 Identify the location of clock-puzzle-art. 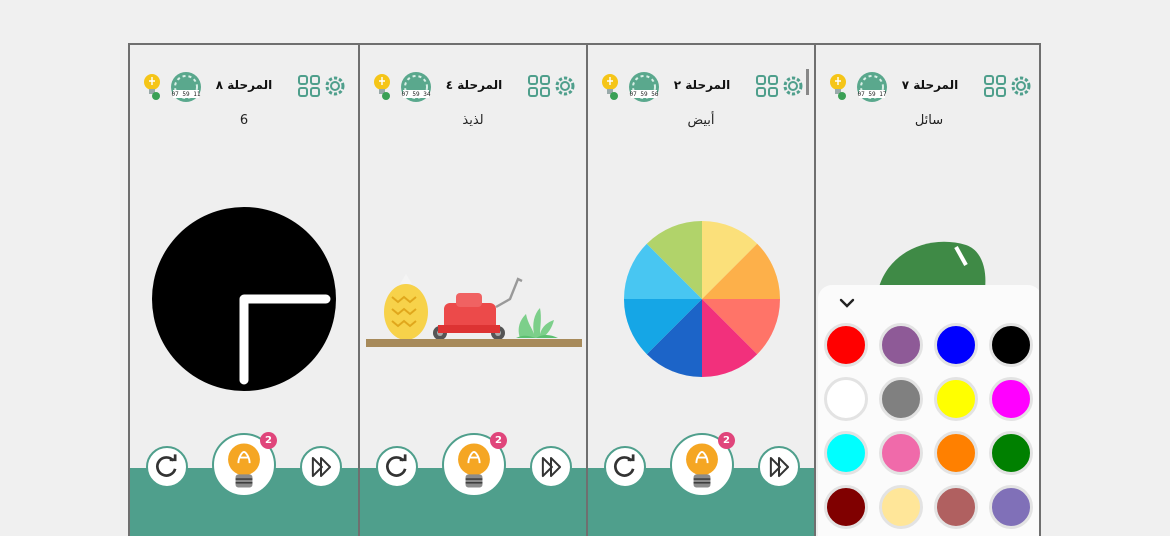
(244, 300).